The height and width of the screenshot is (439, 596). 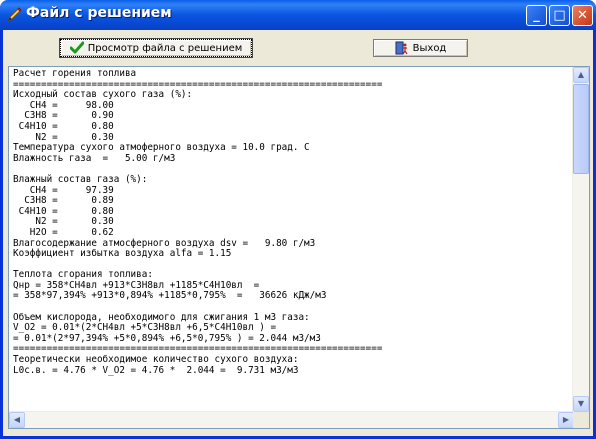 What do you see at coordinates (165, 48) in the screenshot?
I see `view-file-label: Просмотр файла с решением` at bounding box center [165, 48].